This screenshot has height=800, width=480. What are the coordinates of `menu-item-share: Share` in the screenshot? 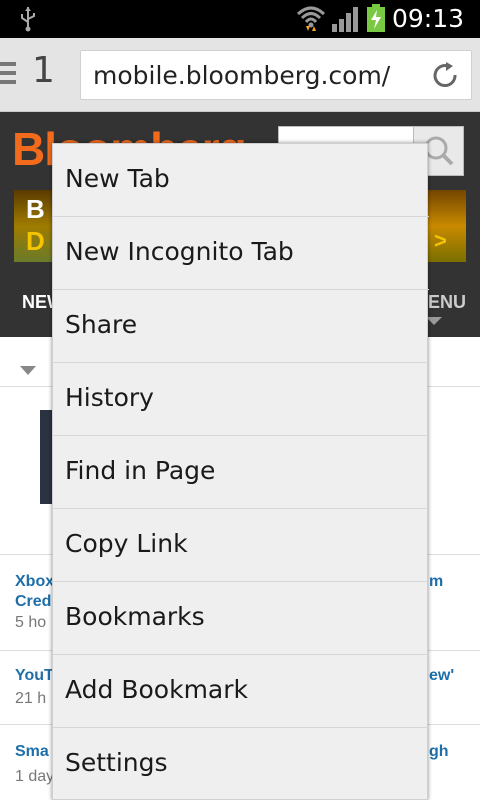 It's located at (241, 326).